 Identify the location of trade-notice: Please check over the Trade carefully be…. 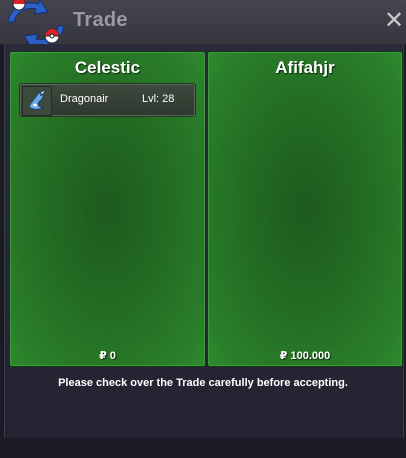
(203, 383).